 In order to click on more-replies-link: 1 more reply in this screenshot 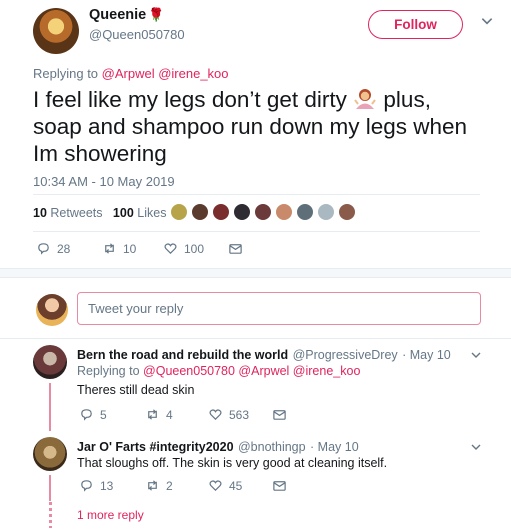, I will do `click(110, 515)`.